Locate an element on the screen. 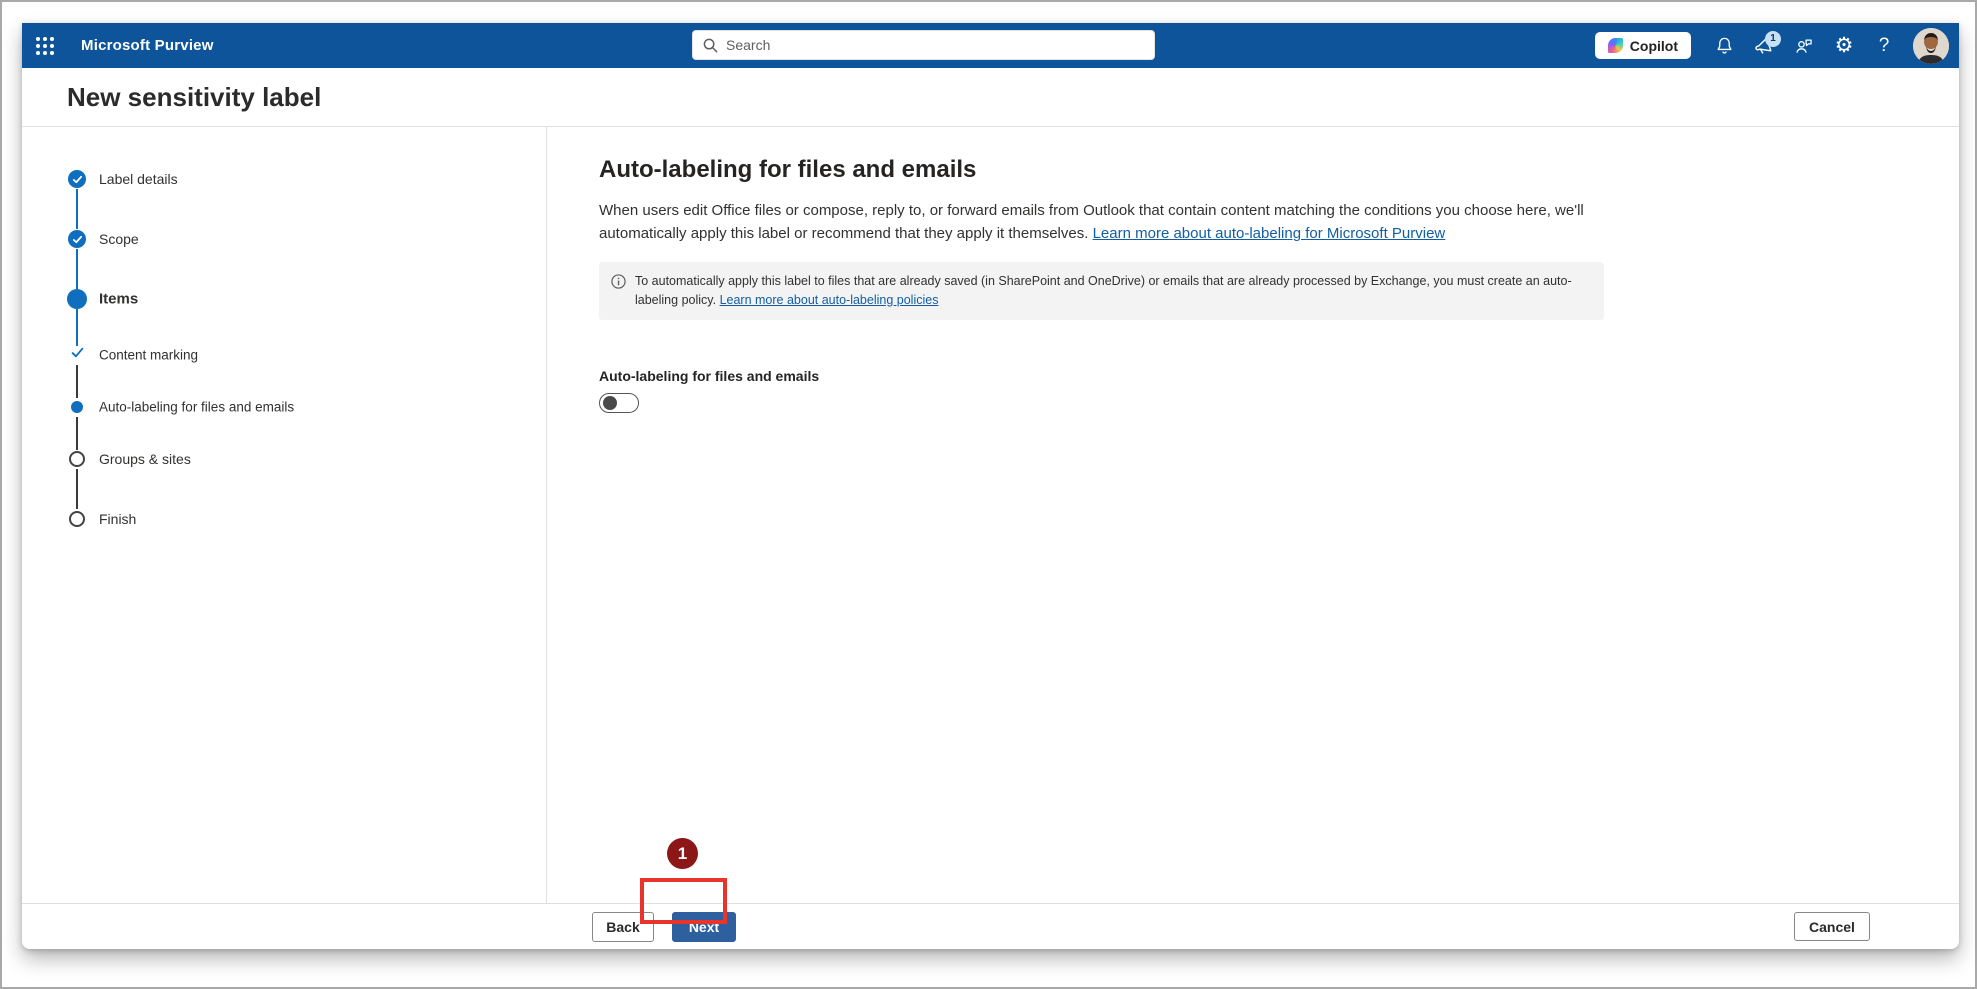 The width and height of the screenshot is (1977, 989). topbar-actions: Copilot 1 ⚙ ? is located at coordinates (1771, 45).